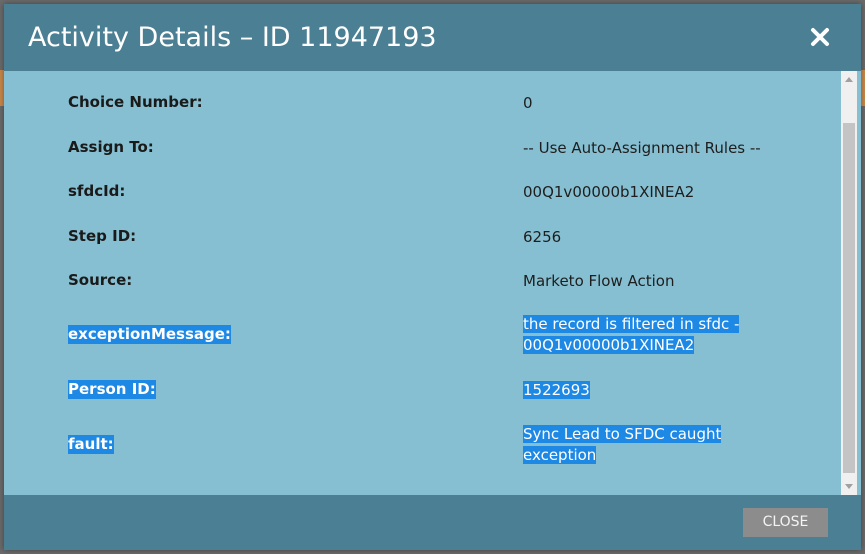 This screenshot has width=865, height=554. I want to click on detail-label: Person ID:, so click(112, 389).